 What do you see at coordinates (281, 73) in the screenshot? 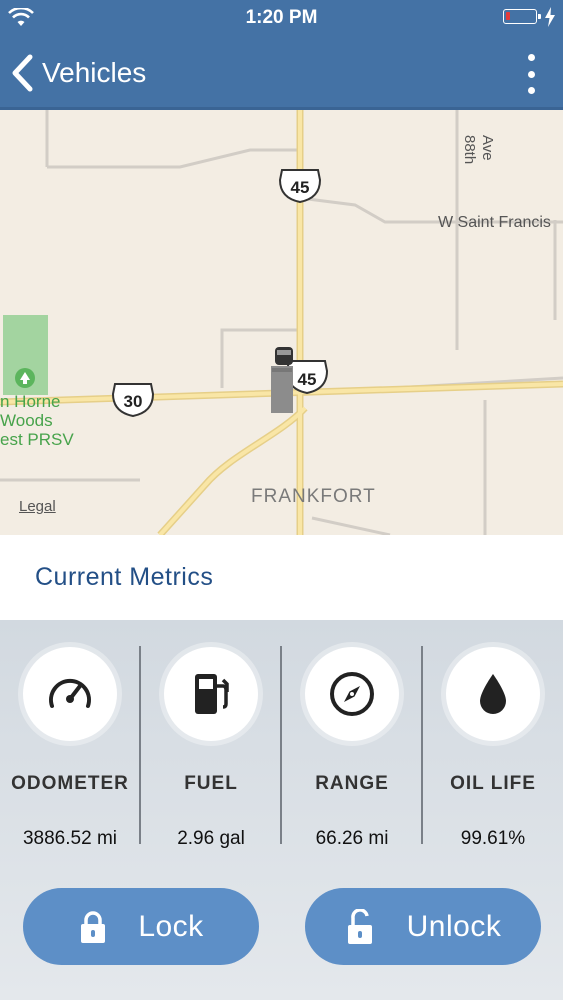
I see `navigation-bar: Vehicles` at bounding box center [281, 73].